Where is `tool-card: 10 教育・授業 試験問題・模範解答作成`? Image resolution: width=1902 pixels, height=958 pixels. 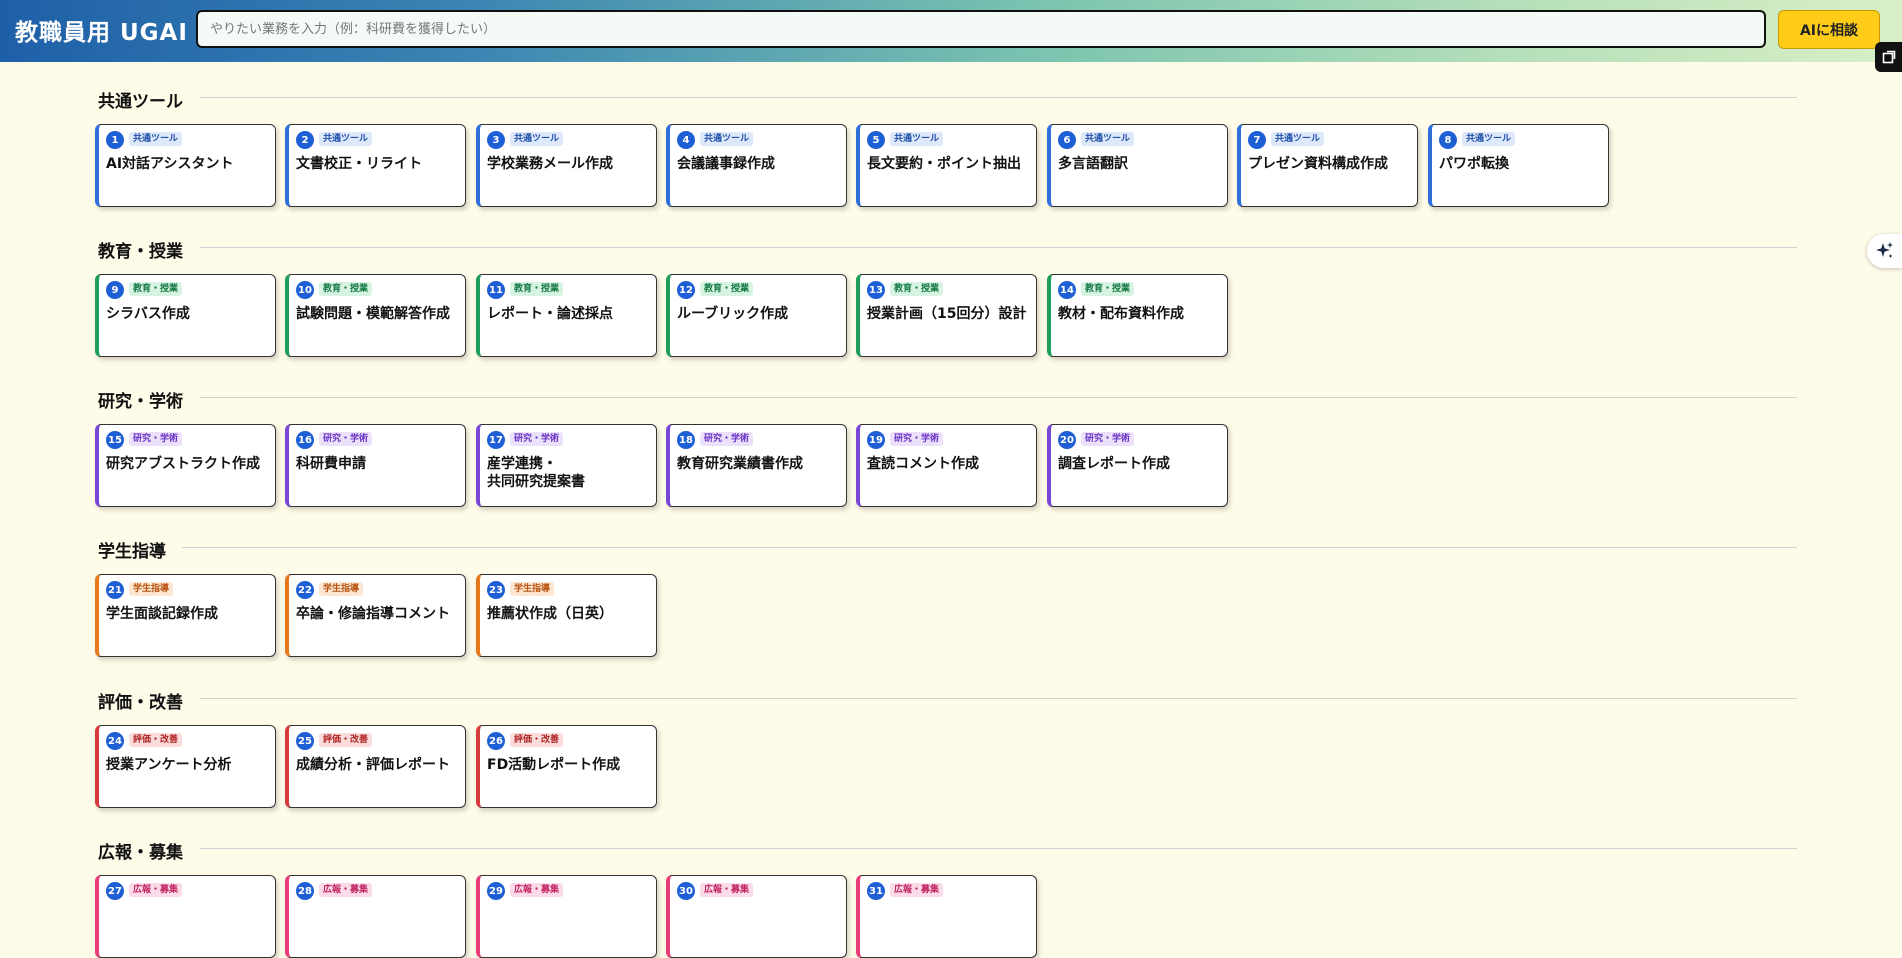 tool-card: 10 教育・授業 試験問題・模範解答作成 is located at coordinates (375, 315).